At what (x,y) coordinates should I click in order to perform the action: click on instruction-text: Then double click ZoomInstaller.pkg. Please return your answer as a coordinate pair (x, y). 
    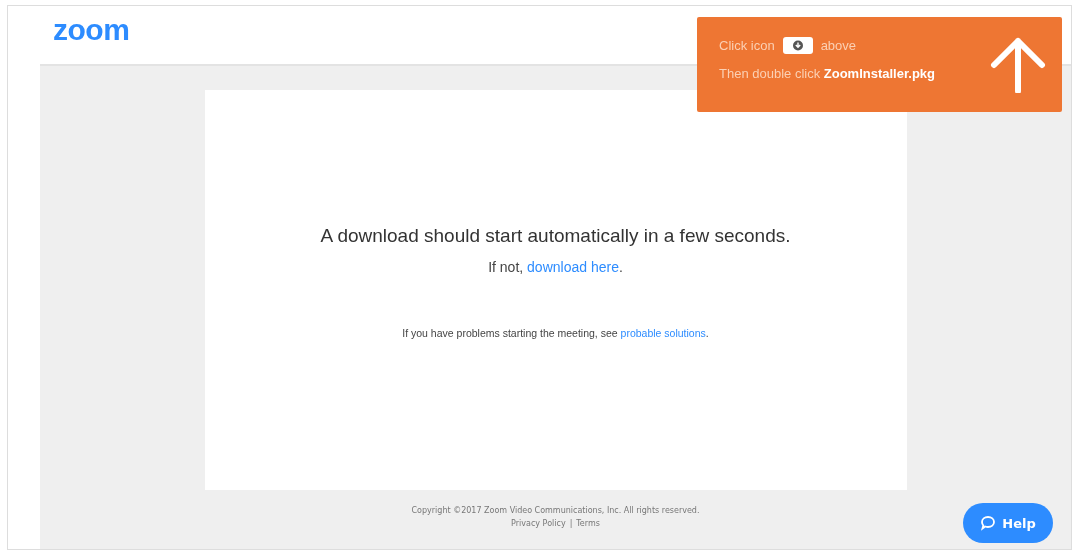
    Looking at the image, I should click on (828, 73).